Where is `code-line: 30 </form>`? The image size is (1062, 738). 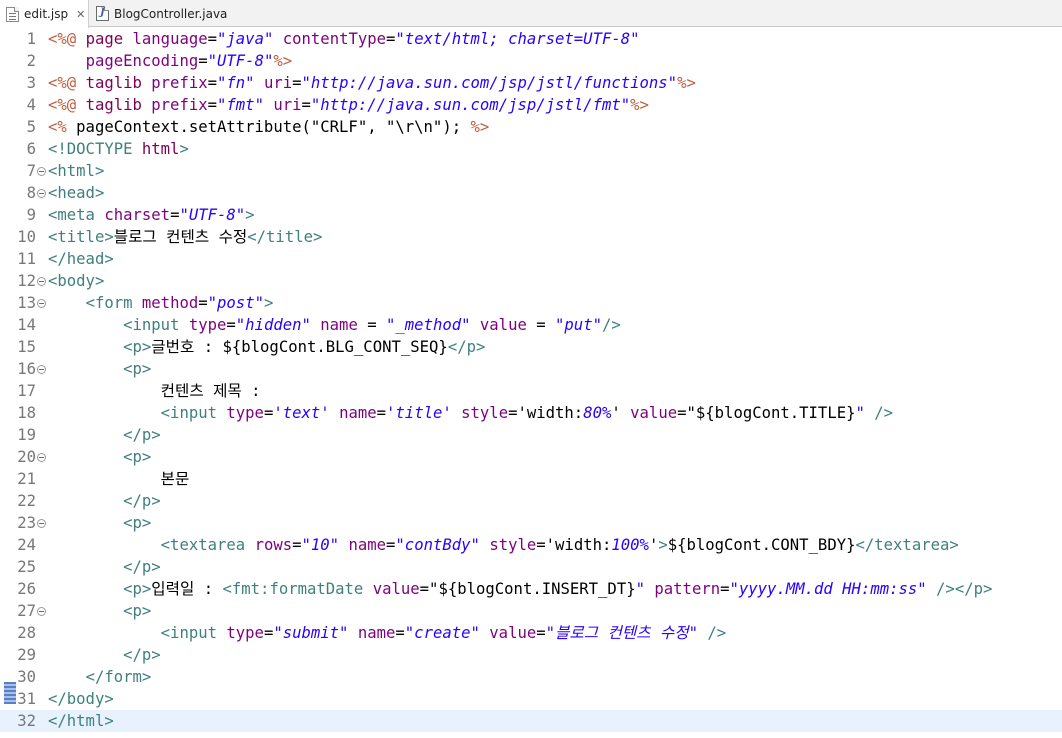
code-line: 30 </form> is located at coordinates (531, 677).